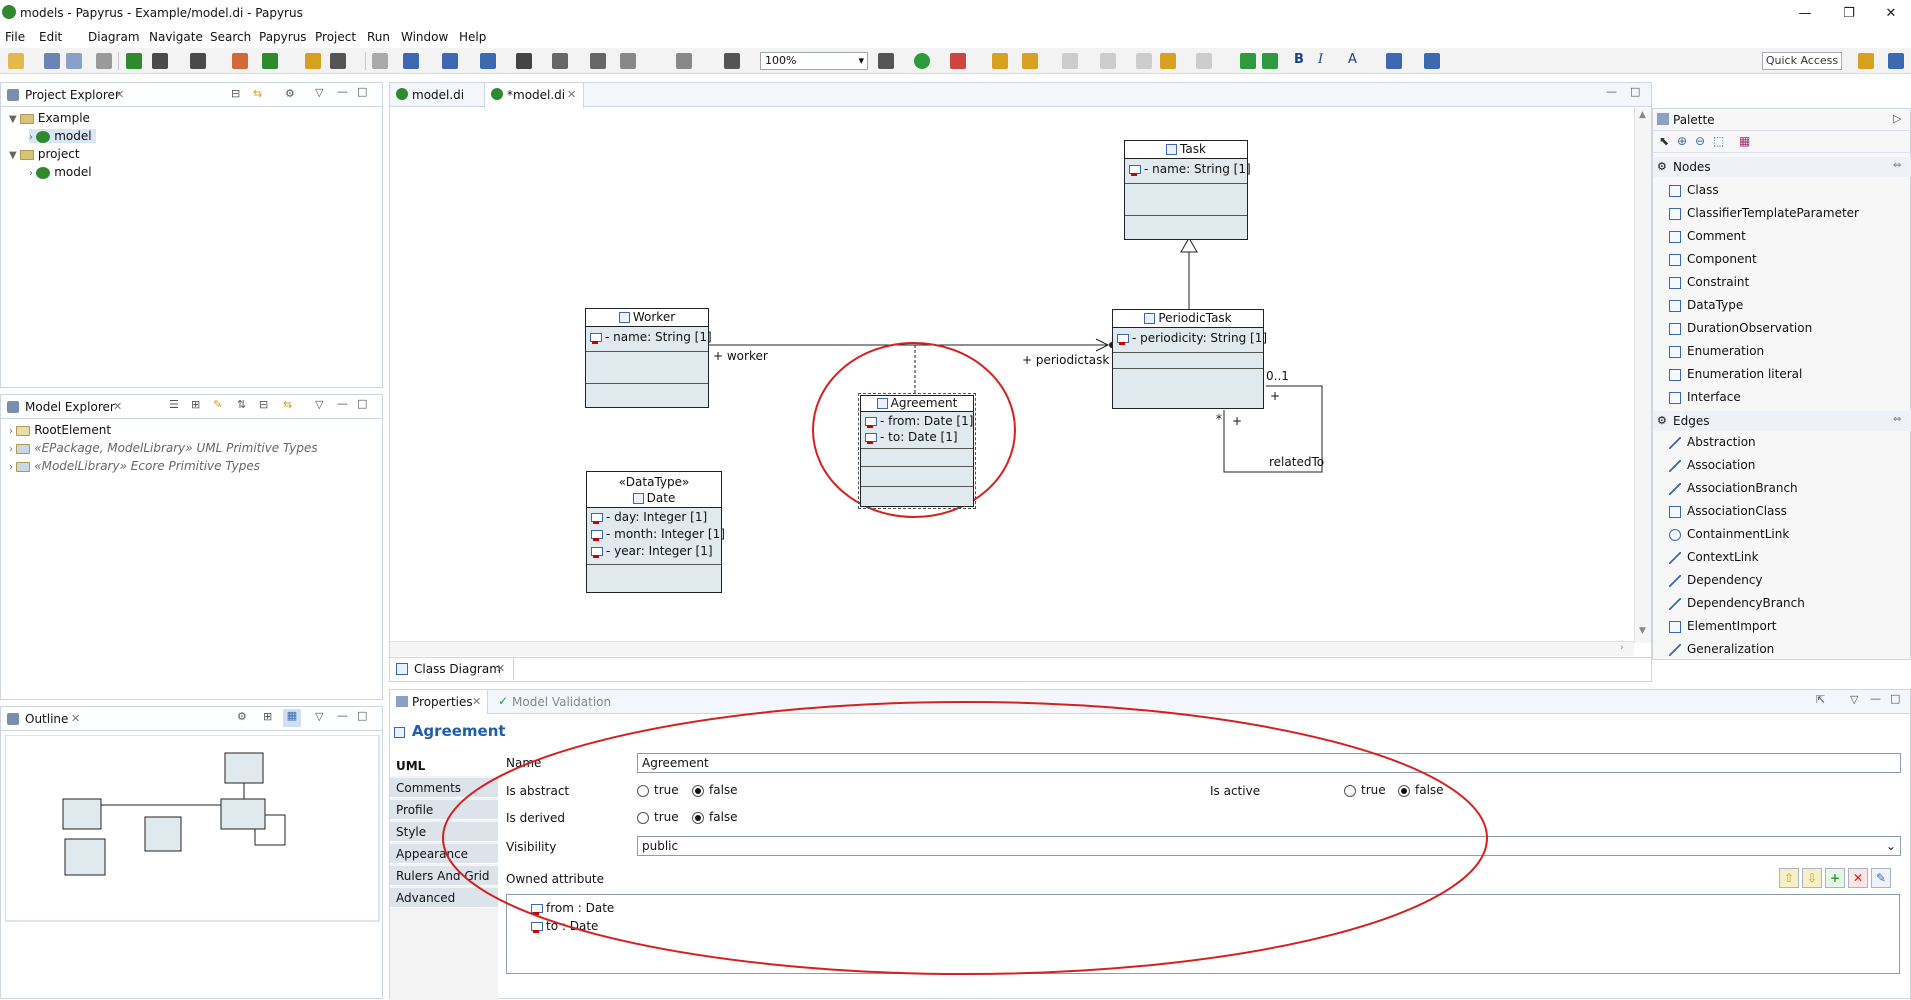  Describe the element at coordinates (62, 136) in the screenshot. I see `tree-item-model-selected: › model` at that location.